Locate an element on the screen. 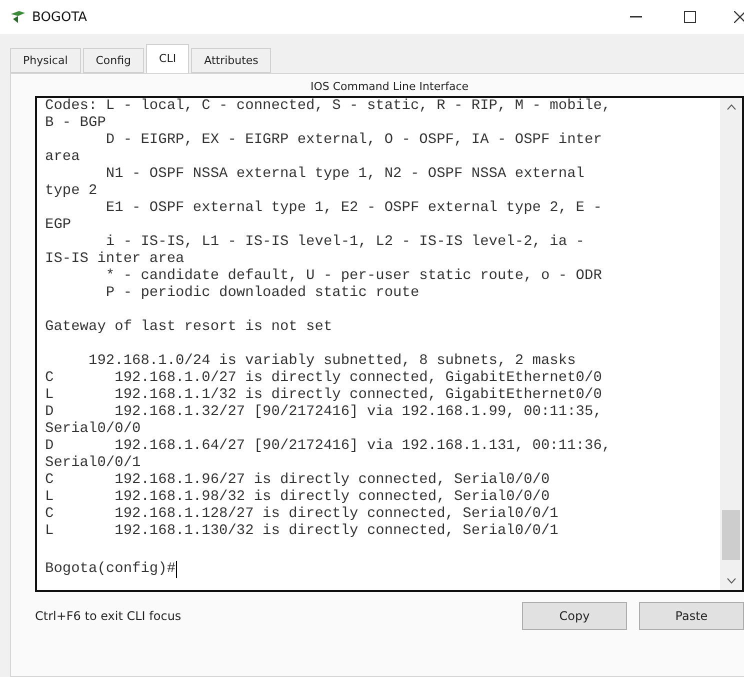 The width and height of the screenshot is (744, 677). console-line: B - BGP is located at coordinates (76, 123).